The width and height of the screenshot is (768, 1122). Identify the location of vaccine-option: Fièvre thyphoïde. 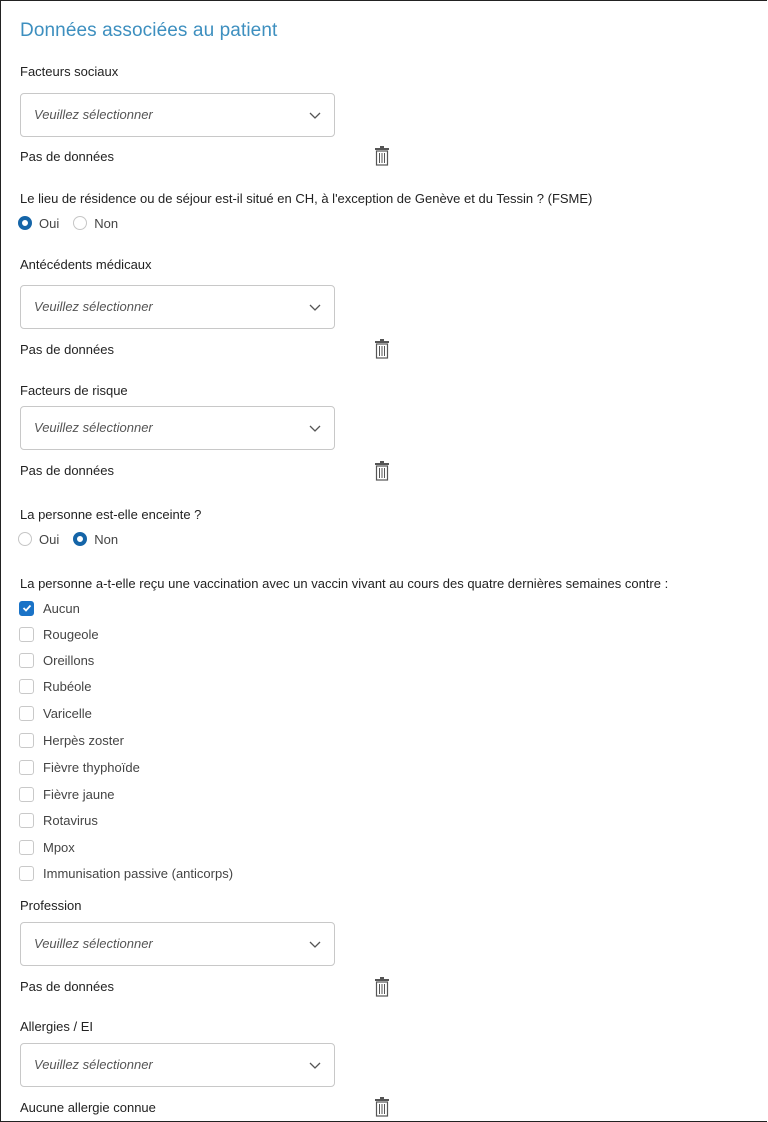
(79, 767).